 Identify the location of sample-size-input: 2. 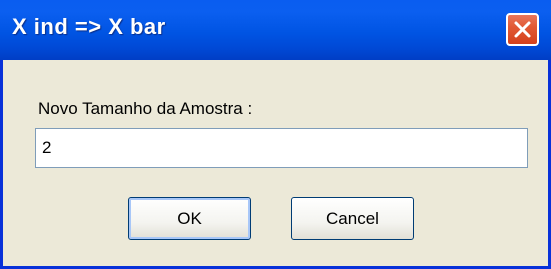
(281, 148).